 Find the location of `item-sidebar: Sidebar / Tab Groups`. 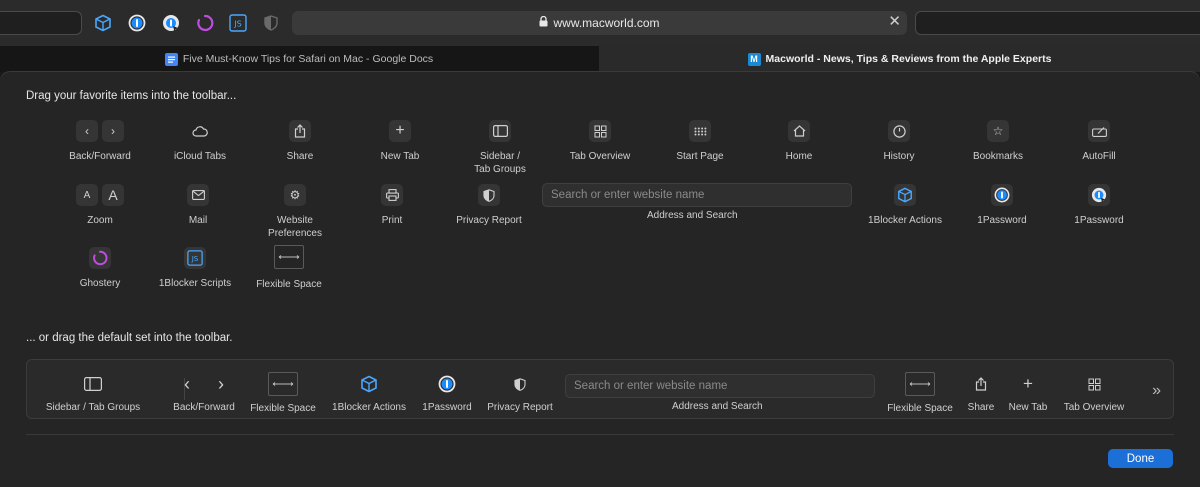

item-sidebar: Sidebar / Tab Groups is located at coordinates (500, 148).